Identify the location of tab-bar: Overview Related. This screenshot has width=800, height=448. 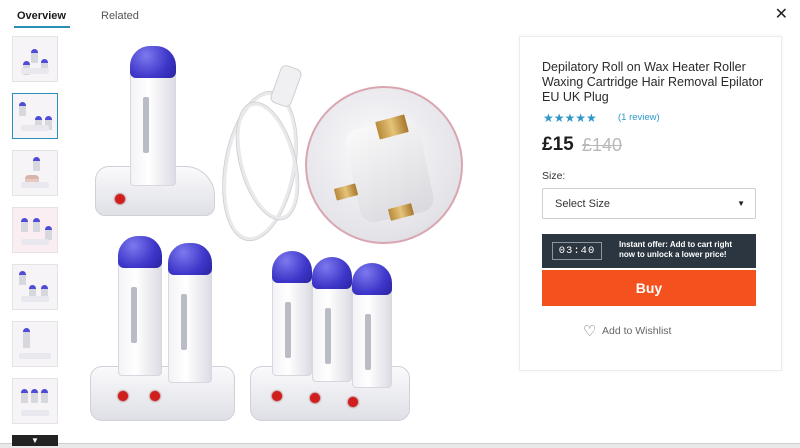
(390, 15).